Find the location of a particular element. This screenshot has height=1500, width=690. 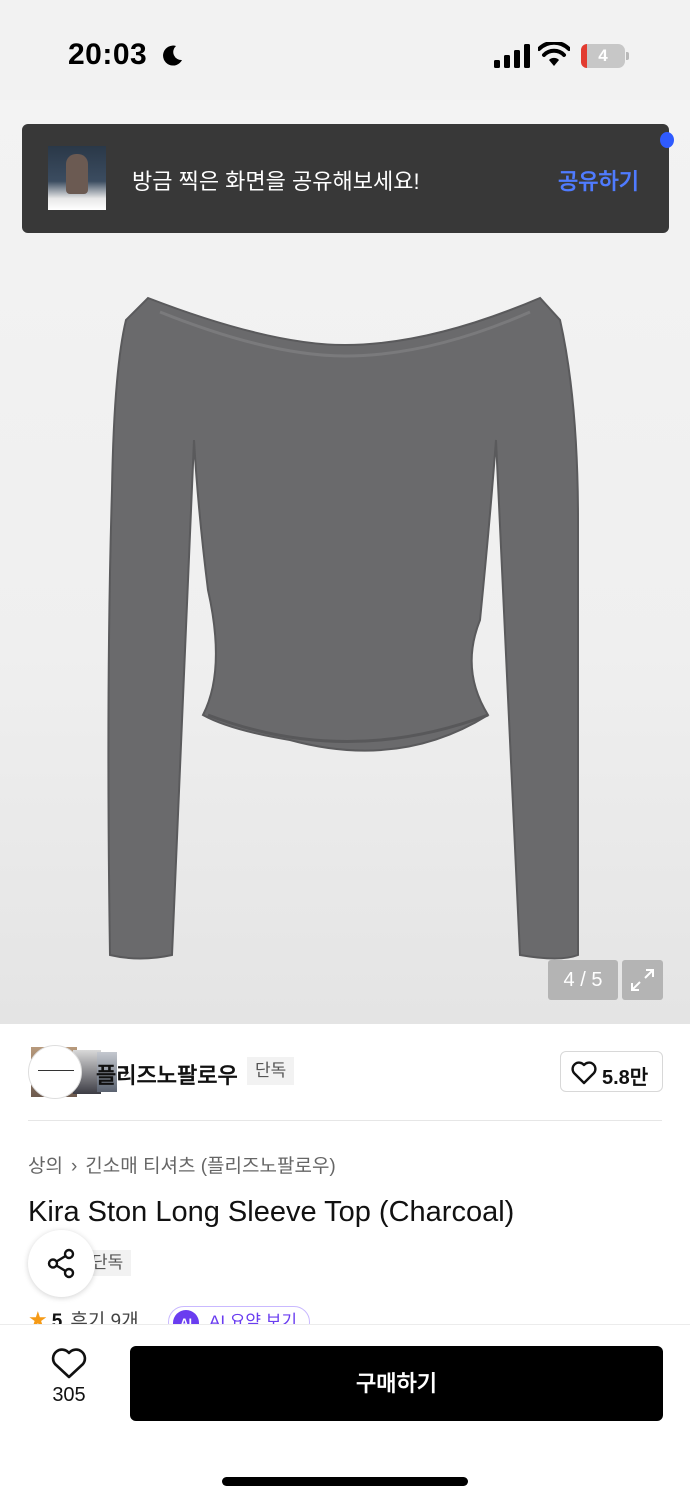

cellular-signal-icon is located at coordinates (512, 56).